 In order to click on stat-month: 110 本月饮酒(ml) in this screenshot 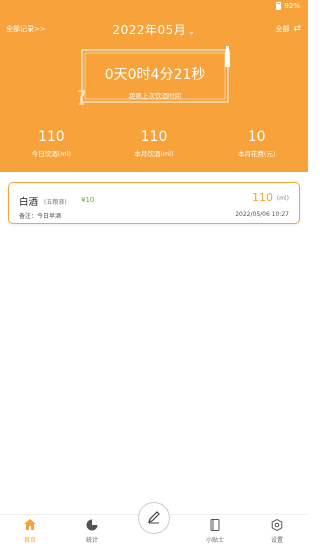, I will do `click(154, 143)`.